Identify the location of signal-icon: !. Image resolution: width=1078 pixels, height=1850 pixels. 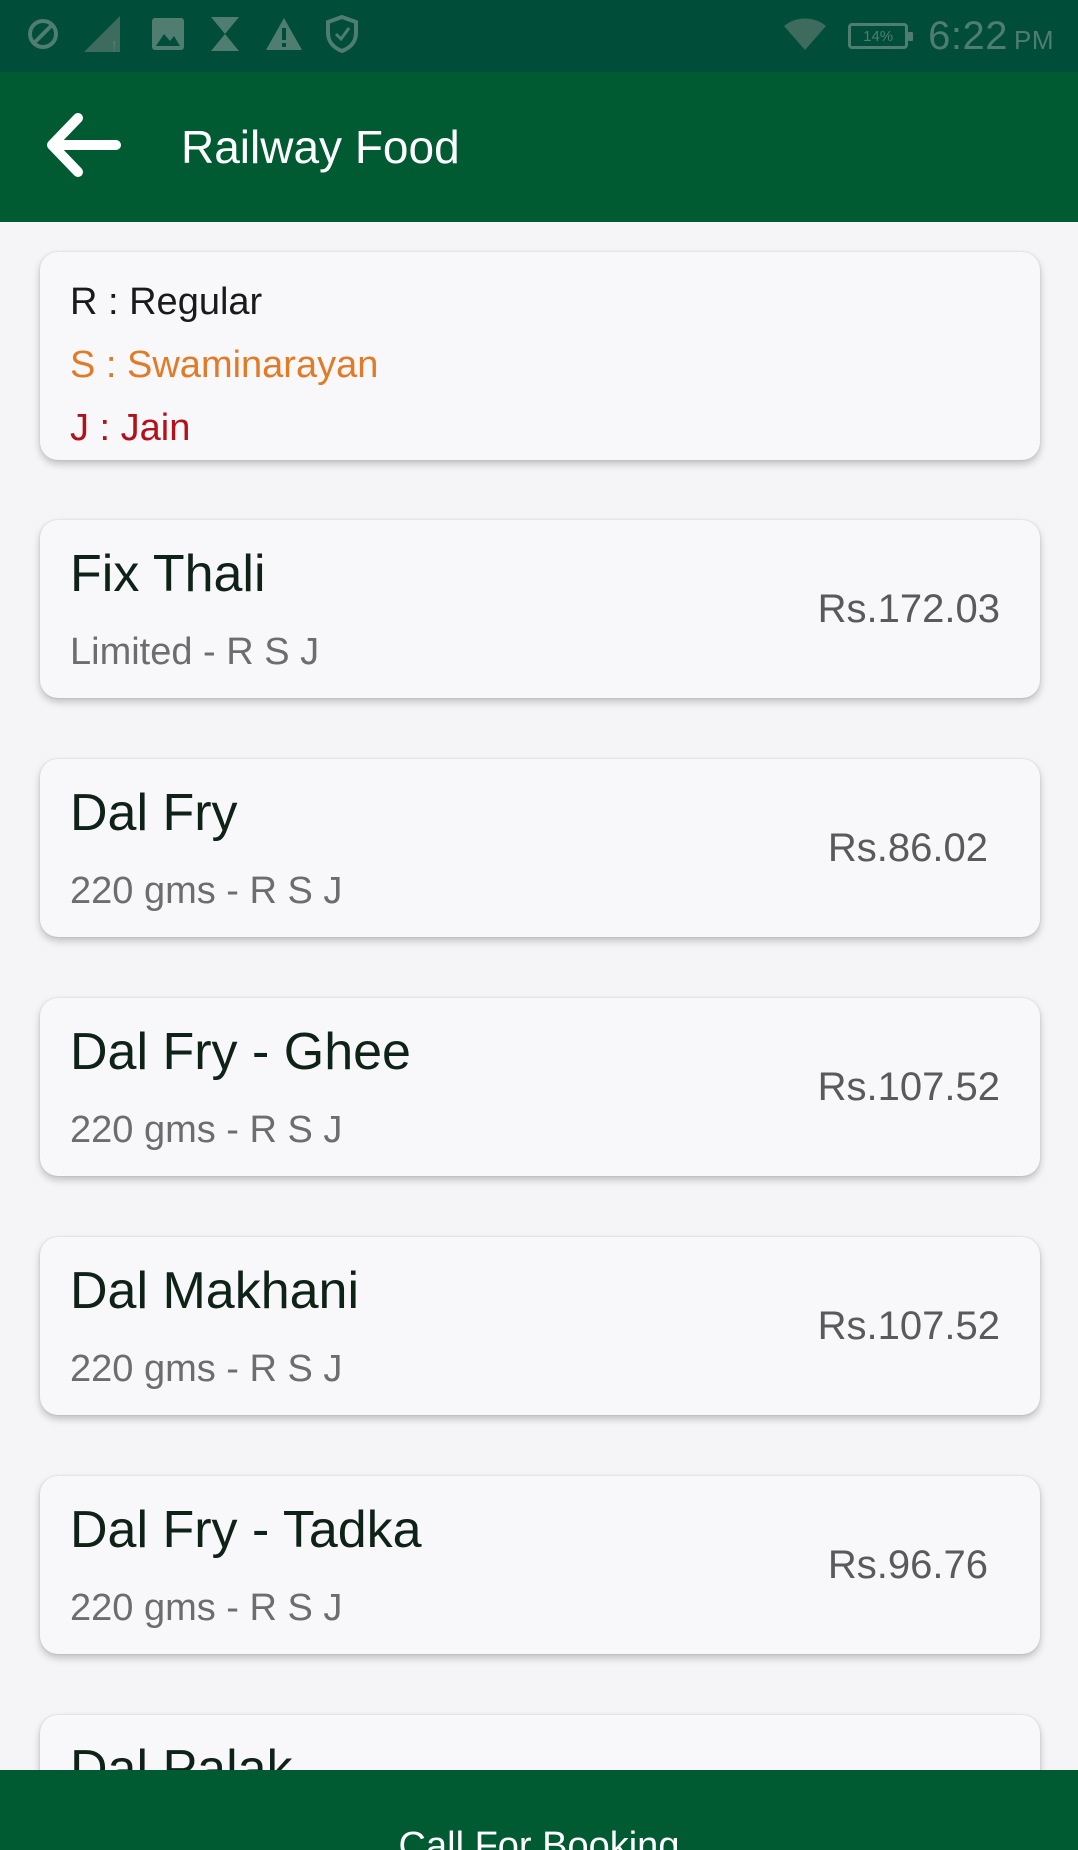
(105, 34).